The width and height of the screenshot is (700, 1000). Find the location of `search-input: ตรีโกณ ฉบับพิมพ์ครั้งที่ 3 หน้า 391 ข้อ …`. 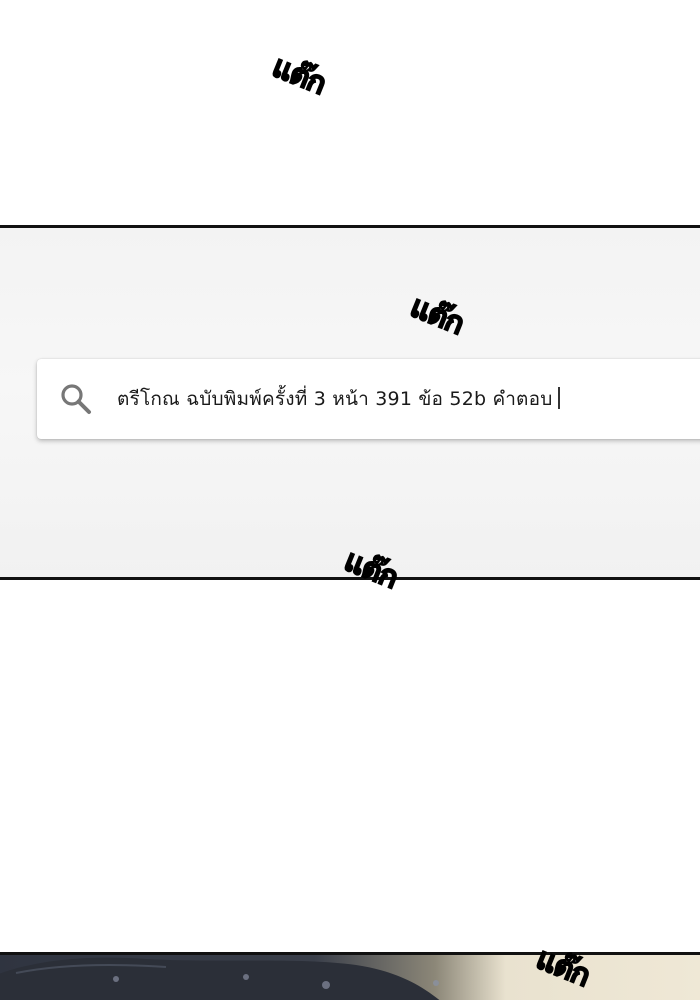

search-input: ตรีโกณ ฉบับพิมพ์ครั้งที่ 3 หน้า 391 ข้อ … is located at coordinates (339, 399).